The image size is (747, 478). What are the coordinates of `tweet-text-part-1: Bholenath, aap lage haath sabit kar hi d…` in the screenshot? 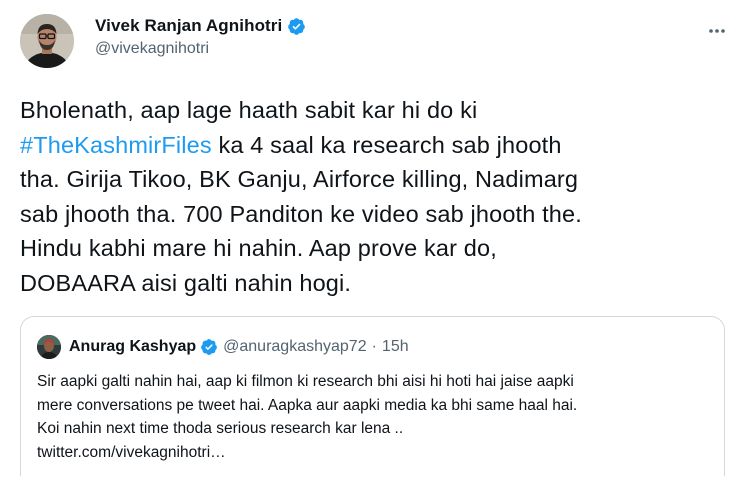 It's located at (249, 110).